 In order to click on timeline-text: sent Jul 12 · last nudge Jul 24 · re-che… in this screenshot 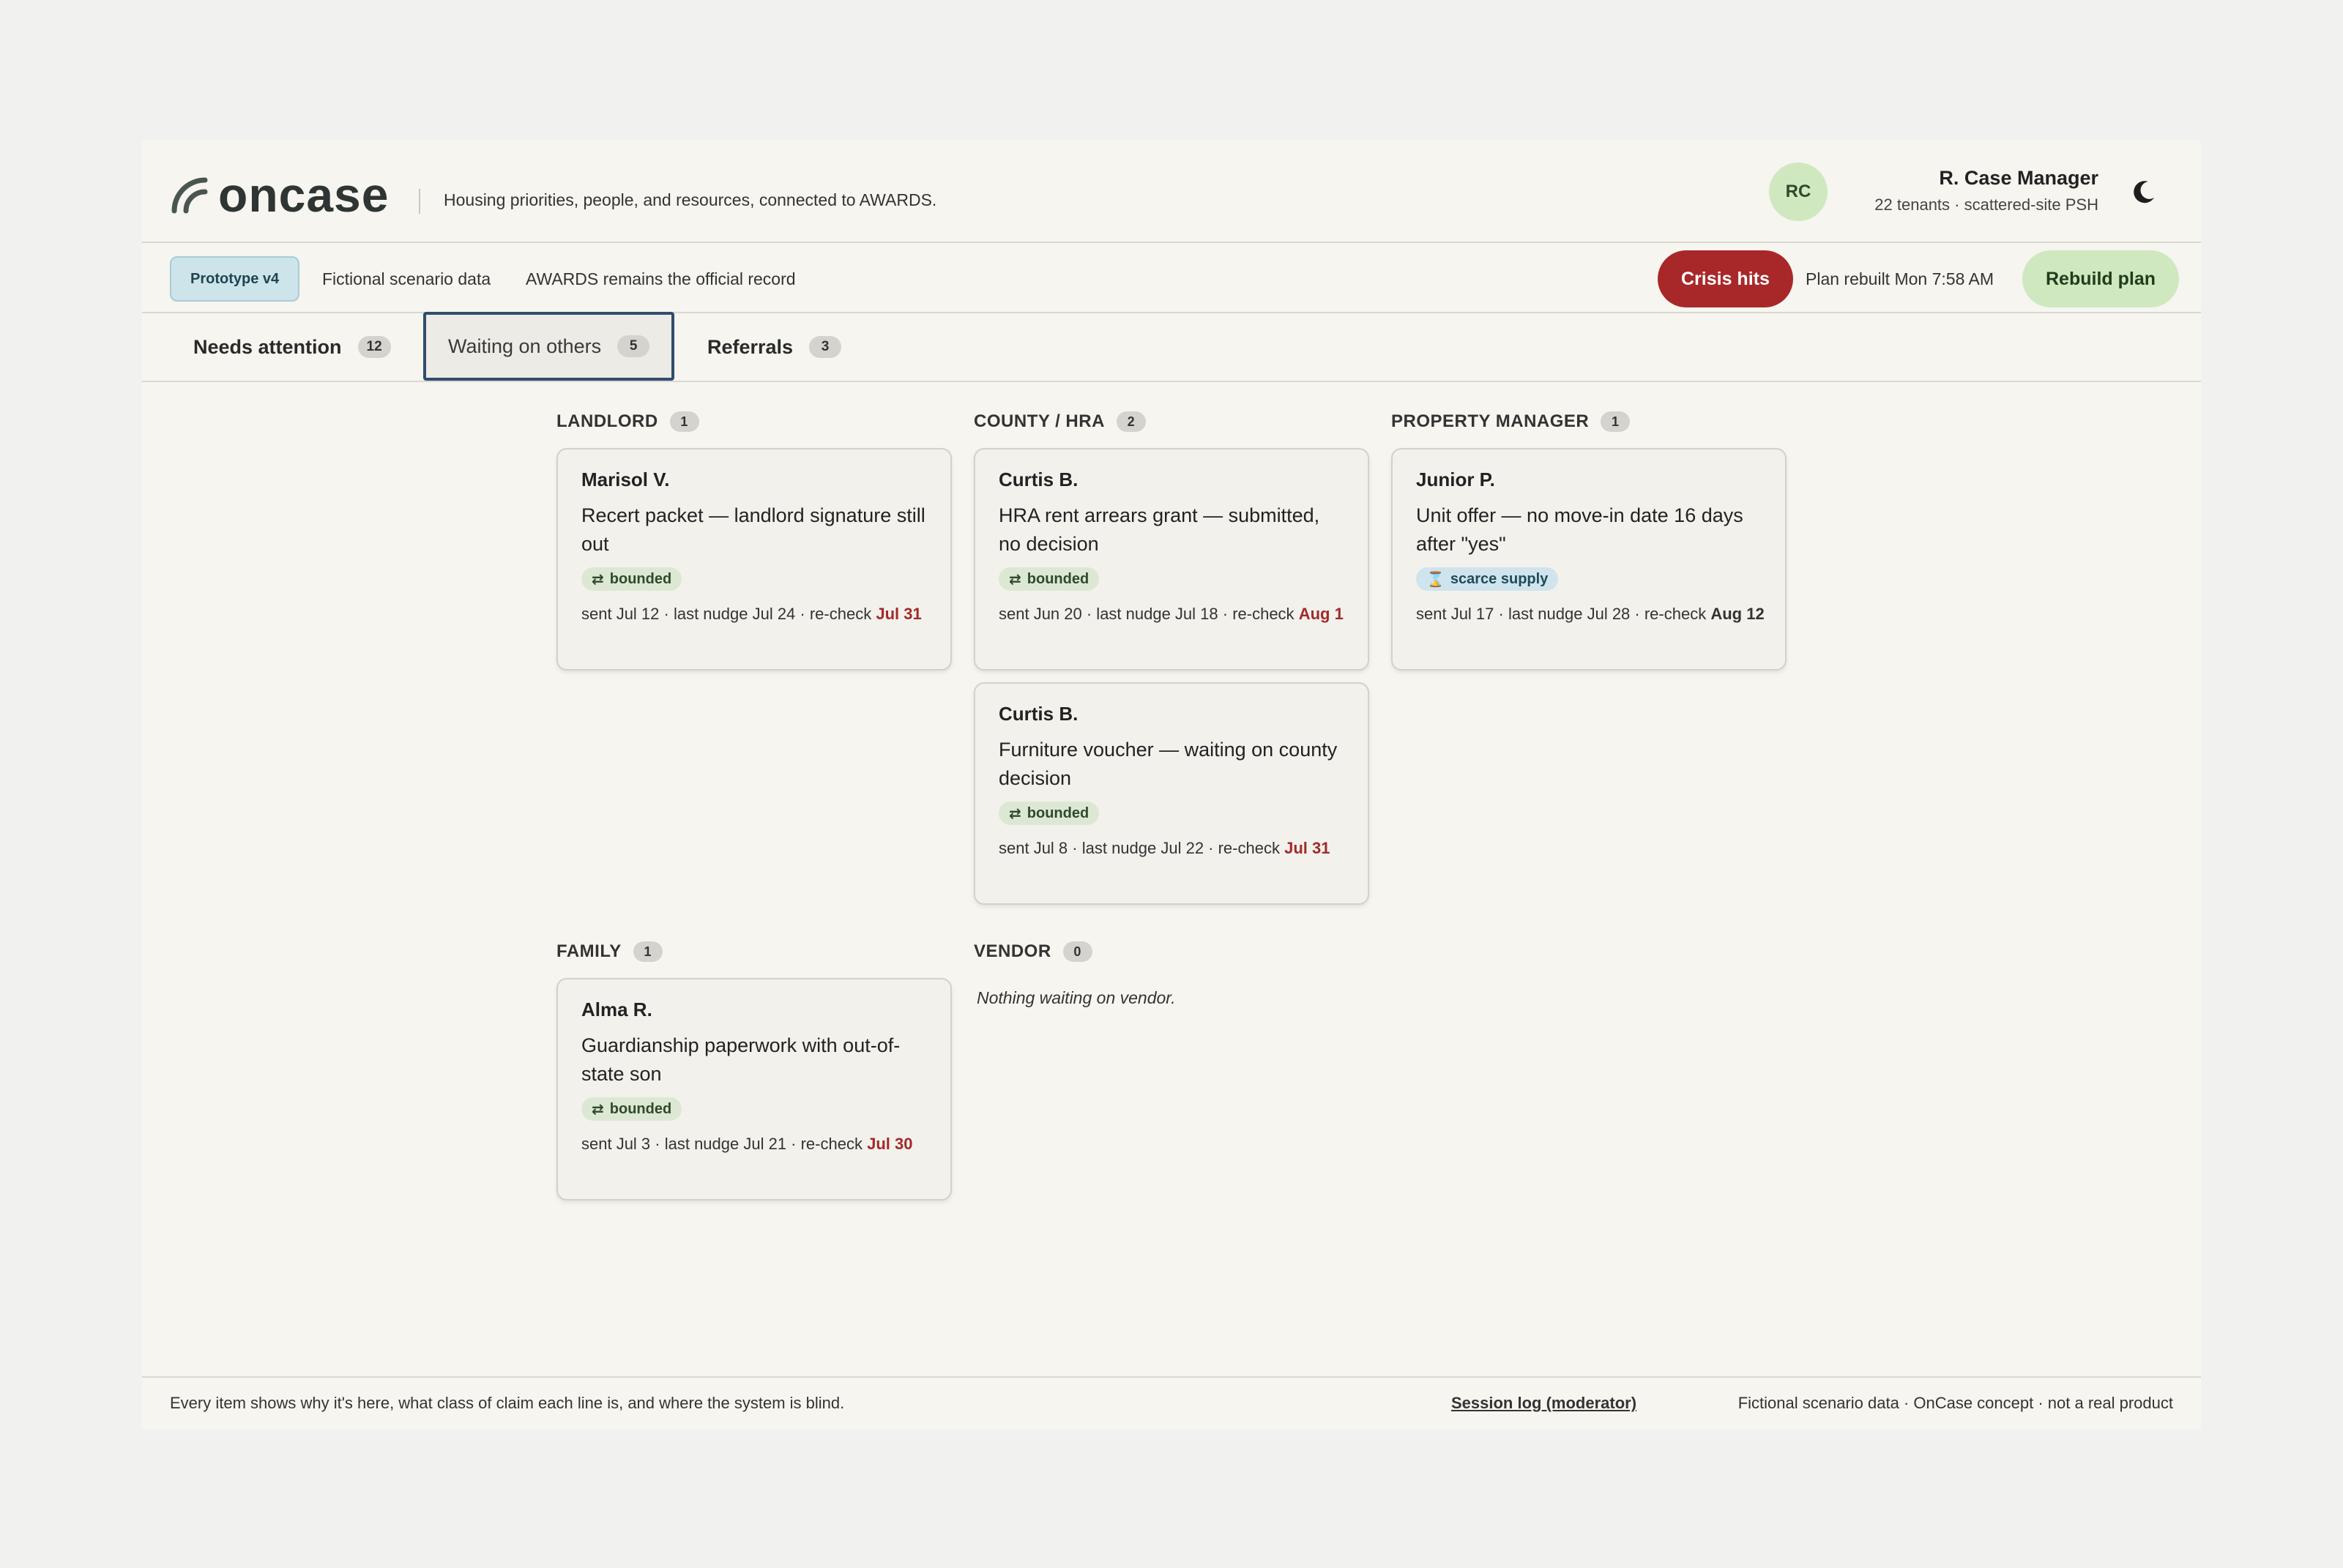, I will do `click(726, 614)`.